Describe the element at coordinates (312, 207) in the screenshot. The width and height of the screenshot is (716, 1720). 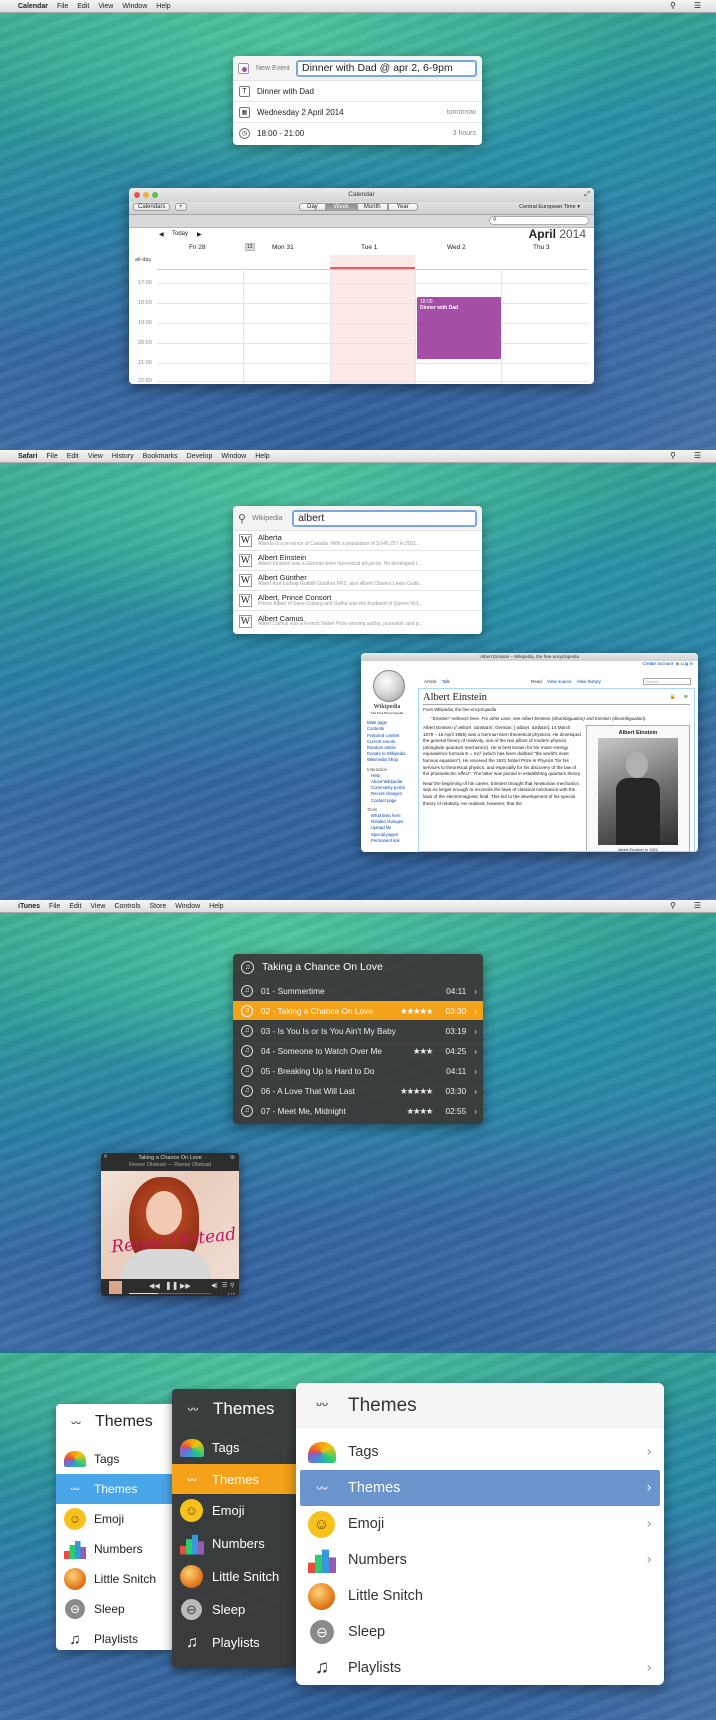
I see `view-day: Day` at that location.